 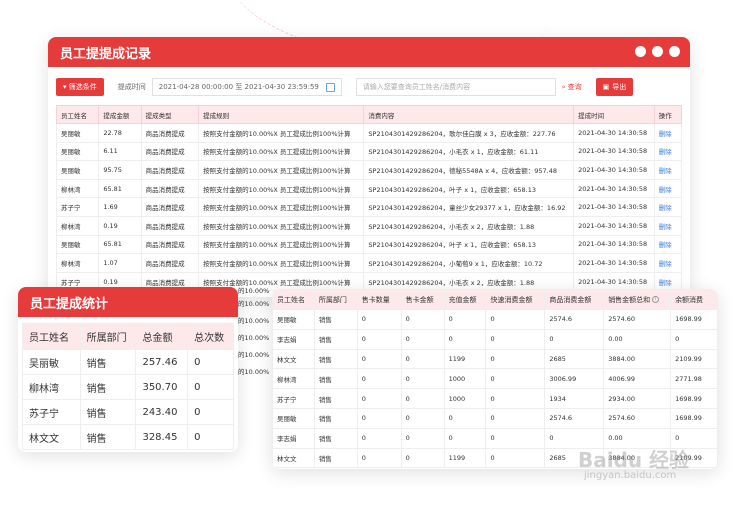 What do you see at coordinates (379, 299) in the screenshot?
I see `summary-column-header: 售卡数量` at bounding box center [379, 299].